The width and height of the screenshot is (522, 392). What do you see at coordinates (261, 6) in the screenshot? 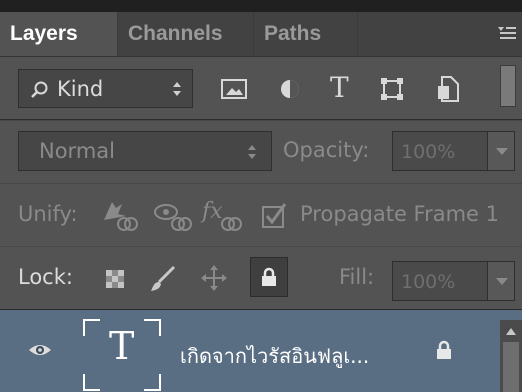
I see `panel-top-strip` at bounding box center [261, 6].